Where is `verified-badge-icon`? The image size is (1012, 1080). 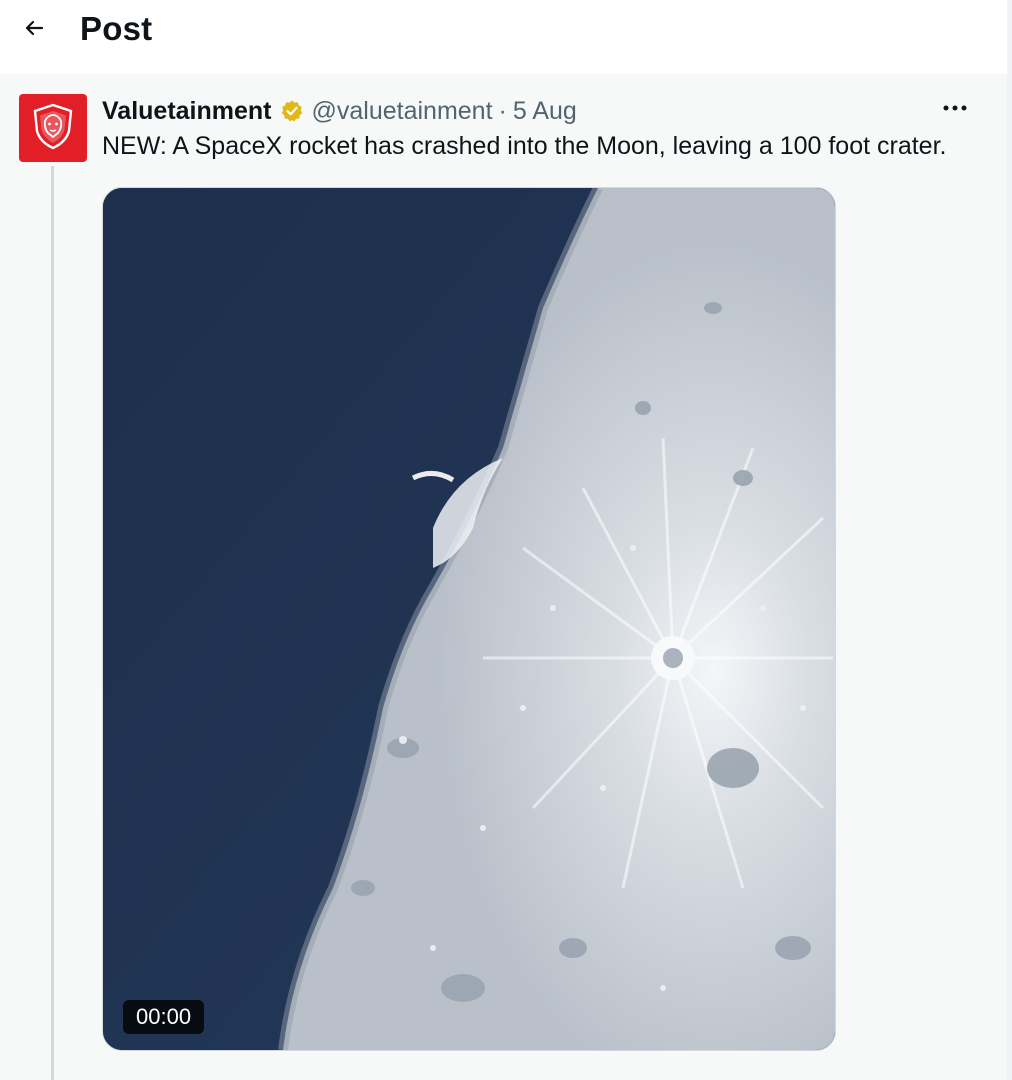 verified-badge-icon is located at coordinates (292, 111).